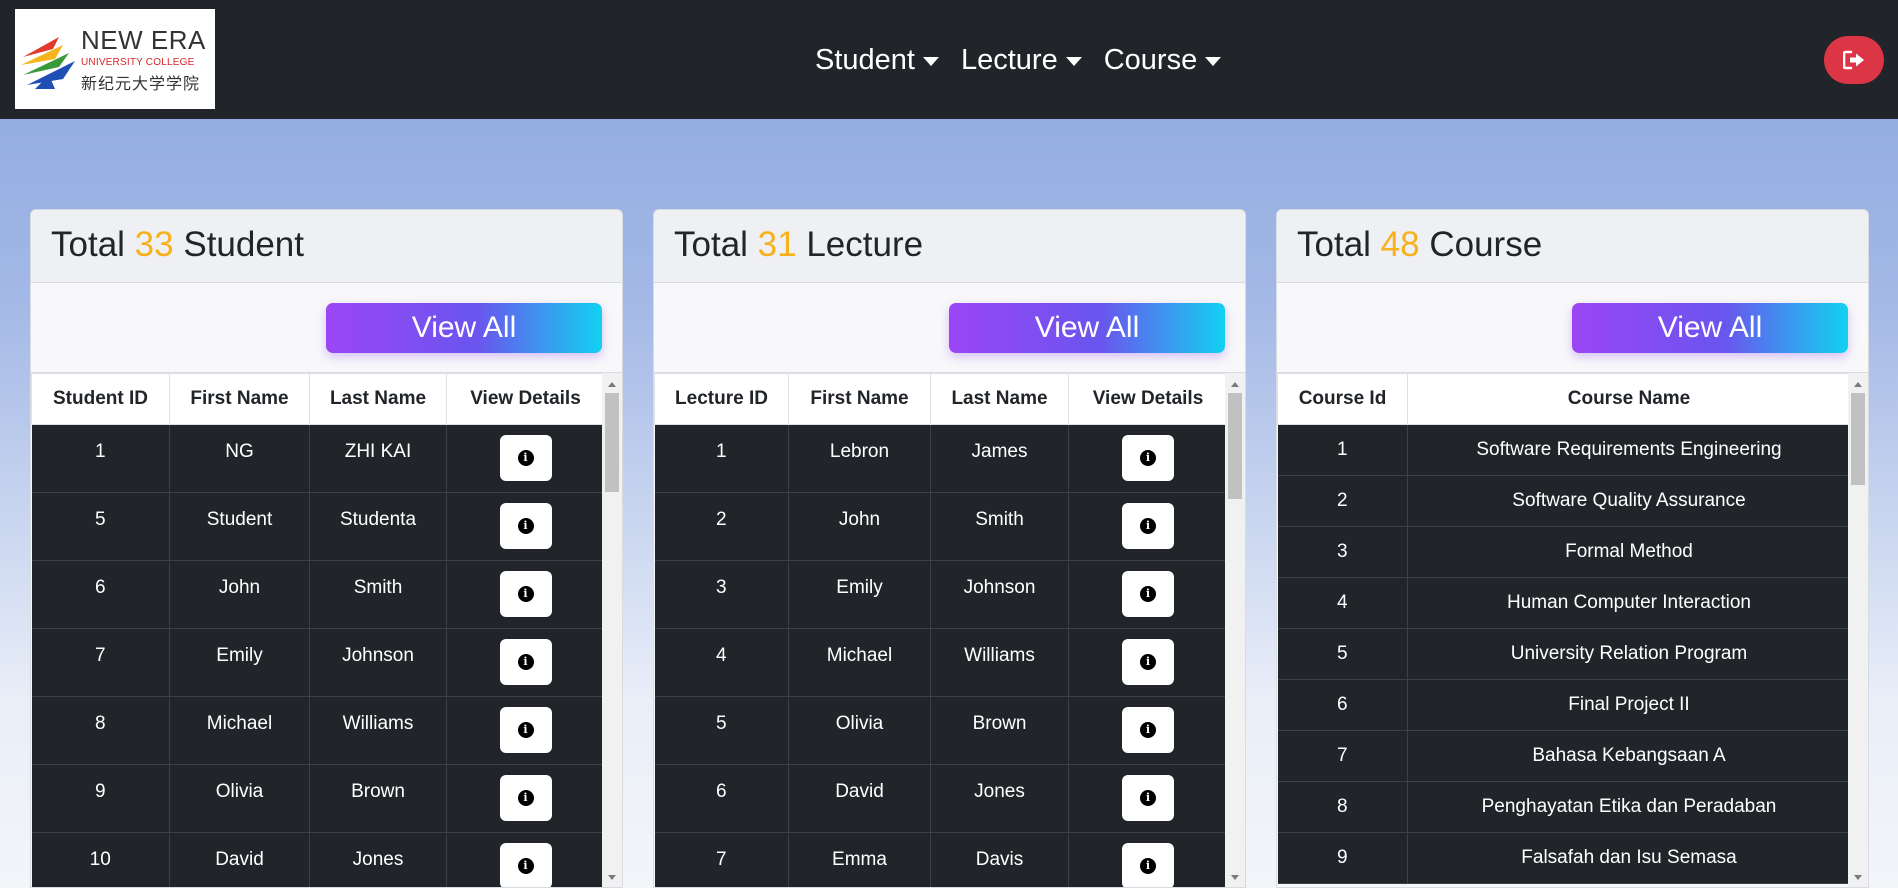 Image resolution: width=1898 pixels, height=888 pixels. What do you see at coordinates (464, 328) in the screenshot?
I see `student-view-all-button: View All` at bounding box center [464, 328].